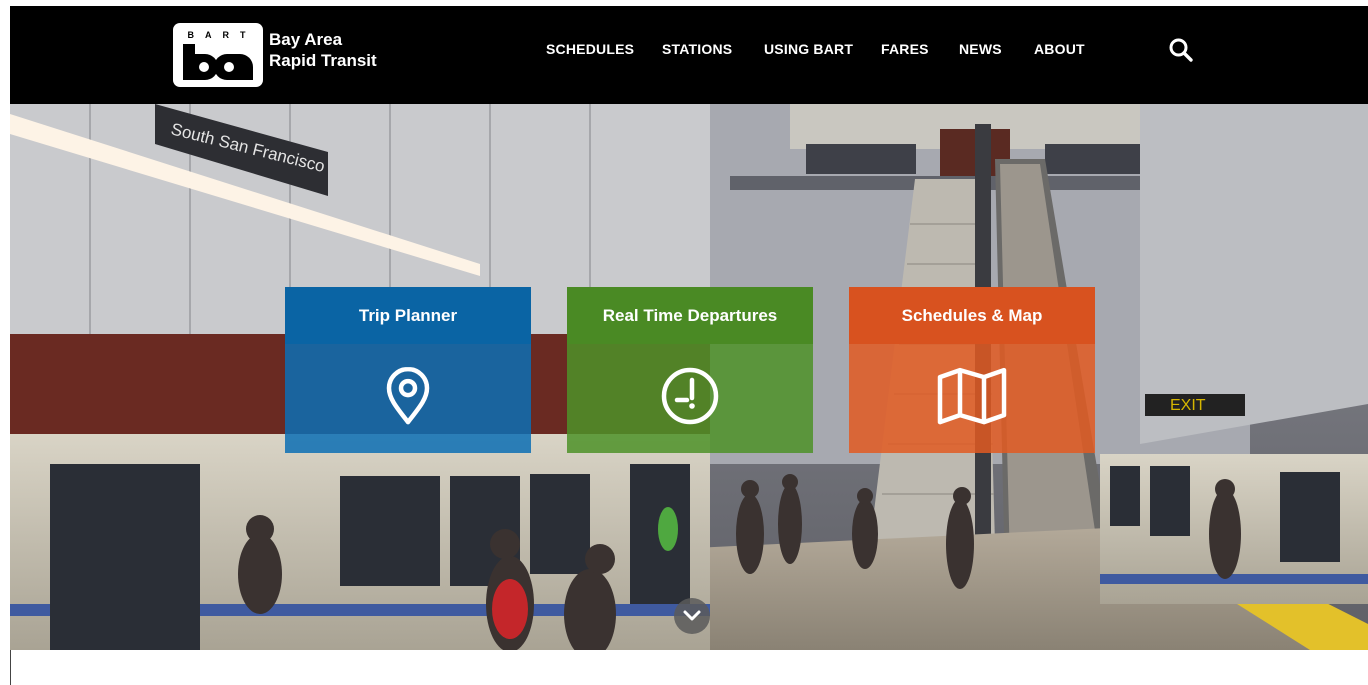  What do you see at coordinates (808, 49) in the screenshot?
I see `nav-using-bart: USING BART` at bounding box center [808, 49].